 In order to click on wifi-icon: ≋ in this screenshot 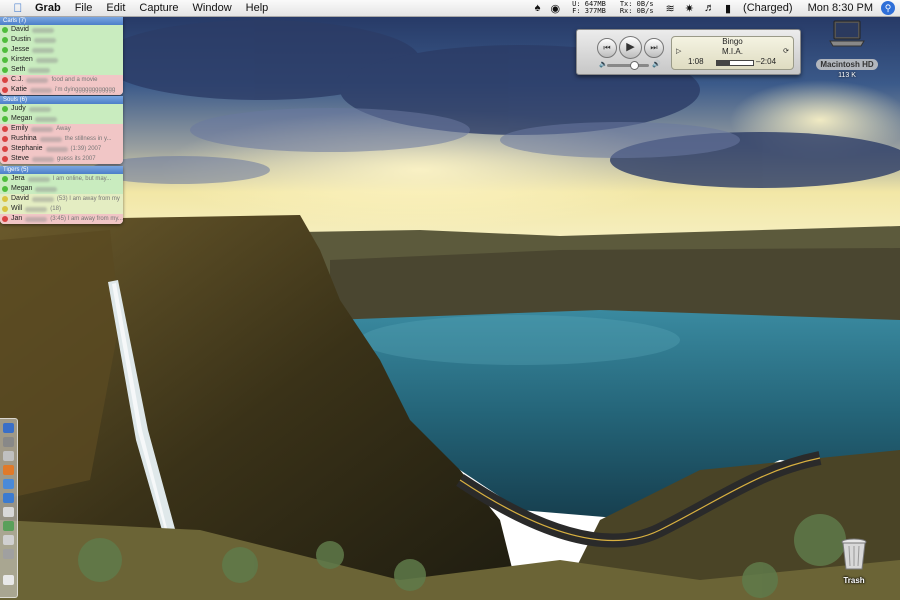, I will do `click(670, 8)`.